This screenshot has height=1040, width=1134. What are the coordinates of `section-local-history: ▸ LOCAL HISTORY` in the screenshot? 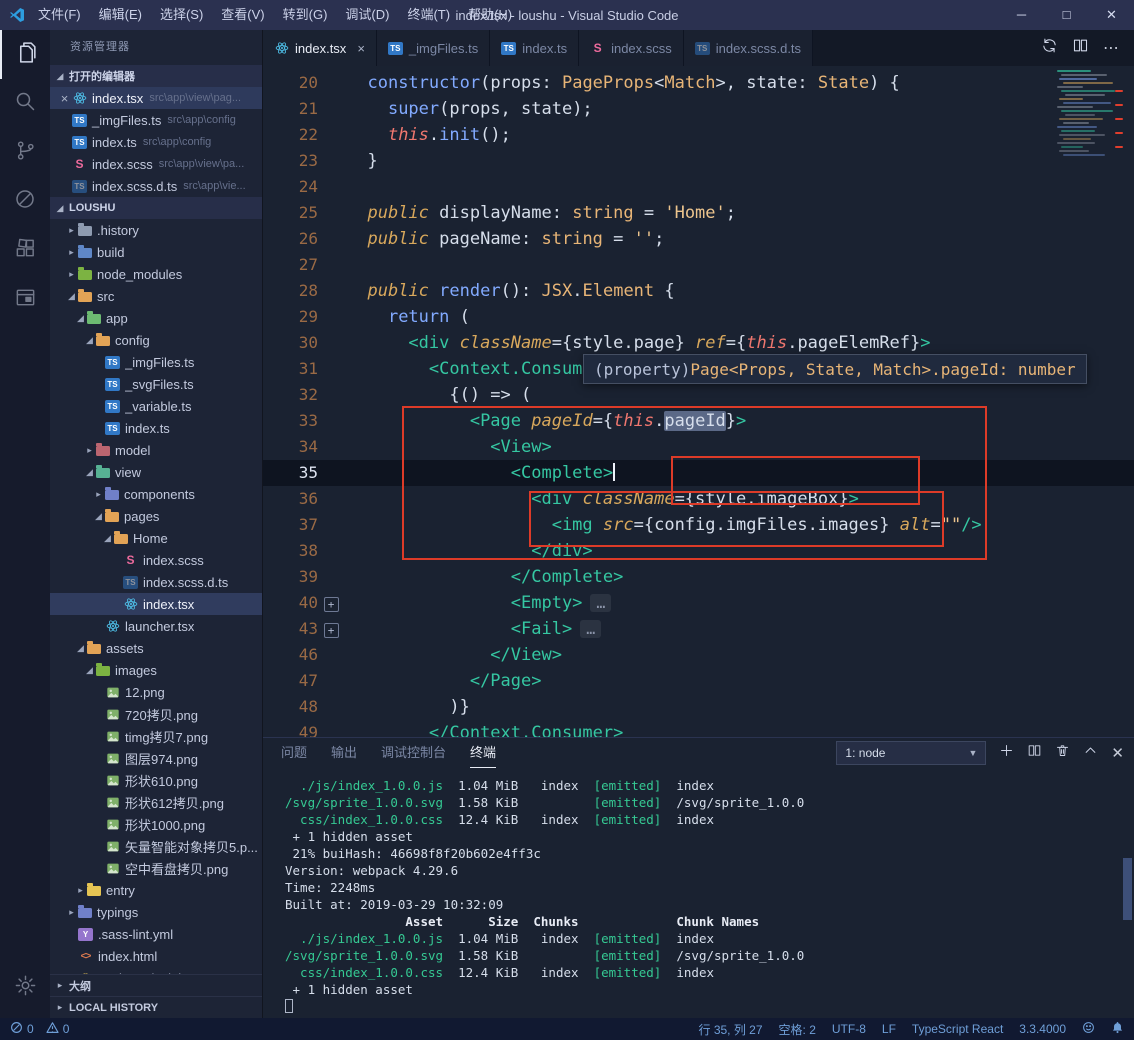 It's located at (156, 1007).